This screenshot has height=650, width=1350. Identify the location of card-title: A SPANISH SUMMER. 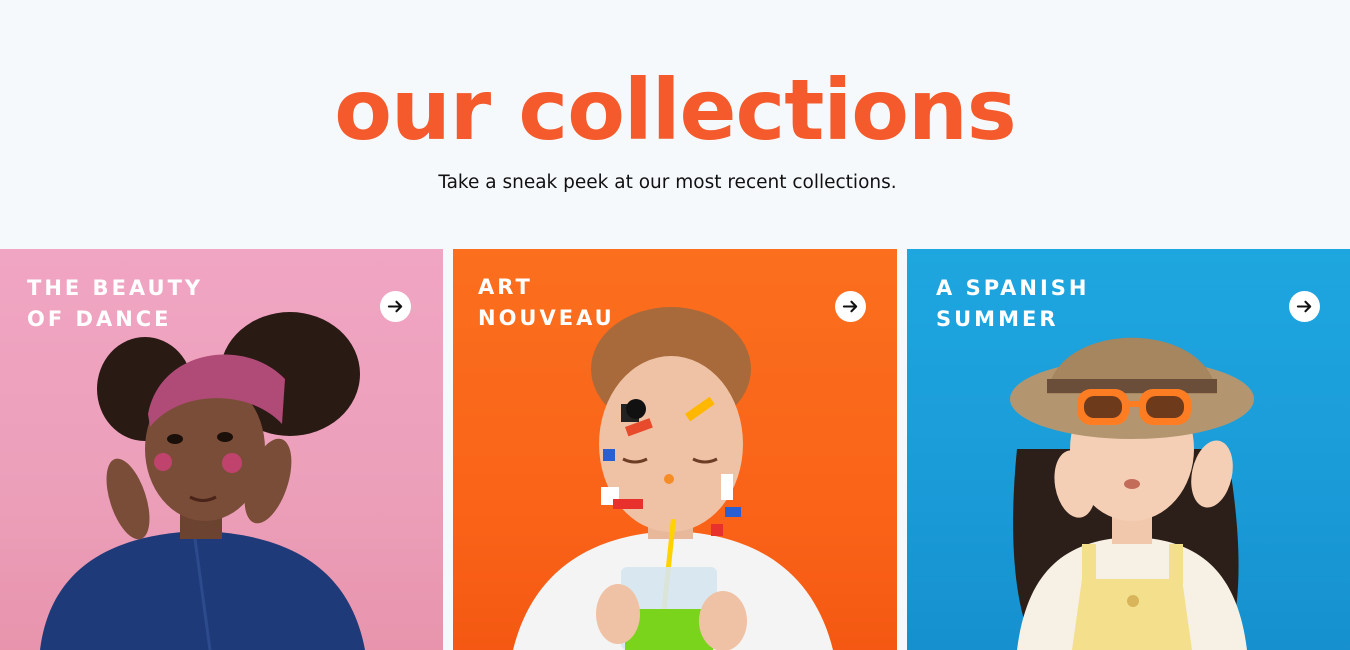
(1066, 304).